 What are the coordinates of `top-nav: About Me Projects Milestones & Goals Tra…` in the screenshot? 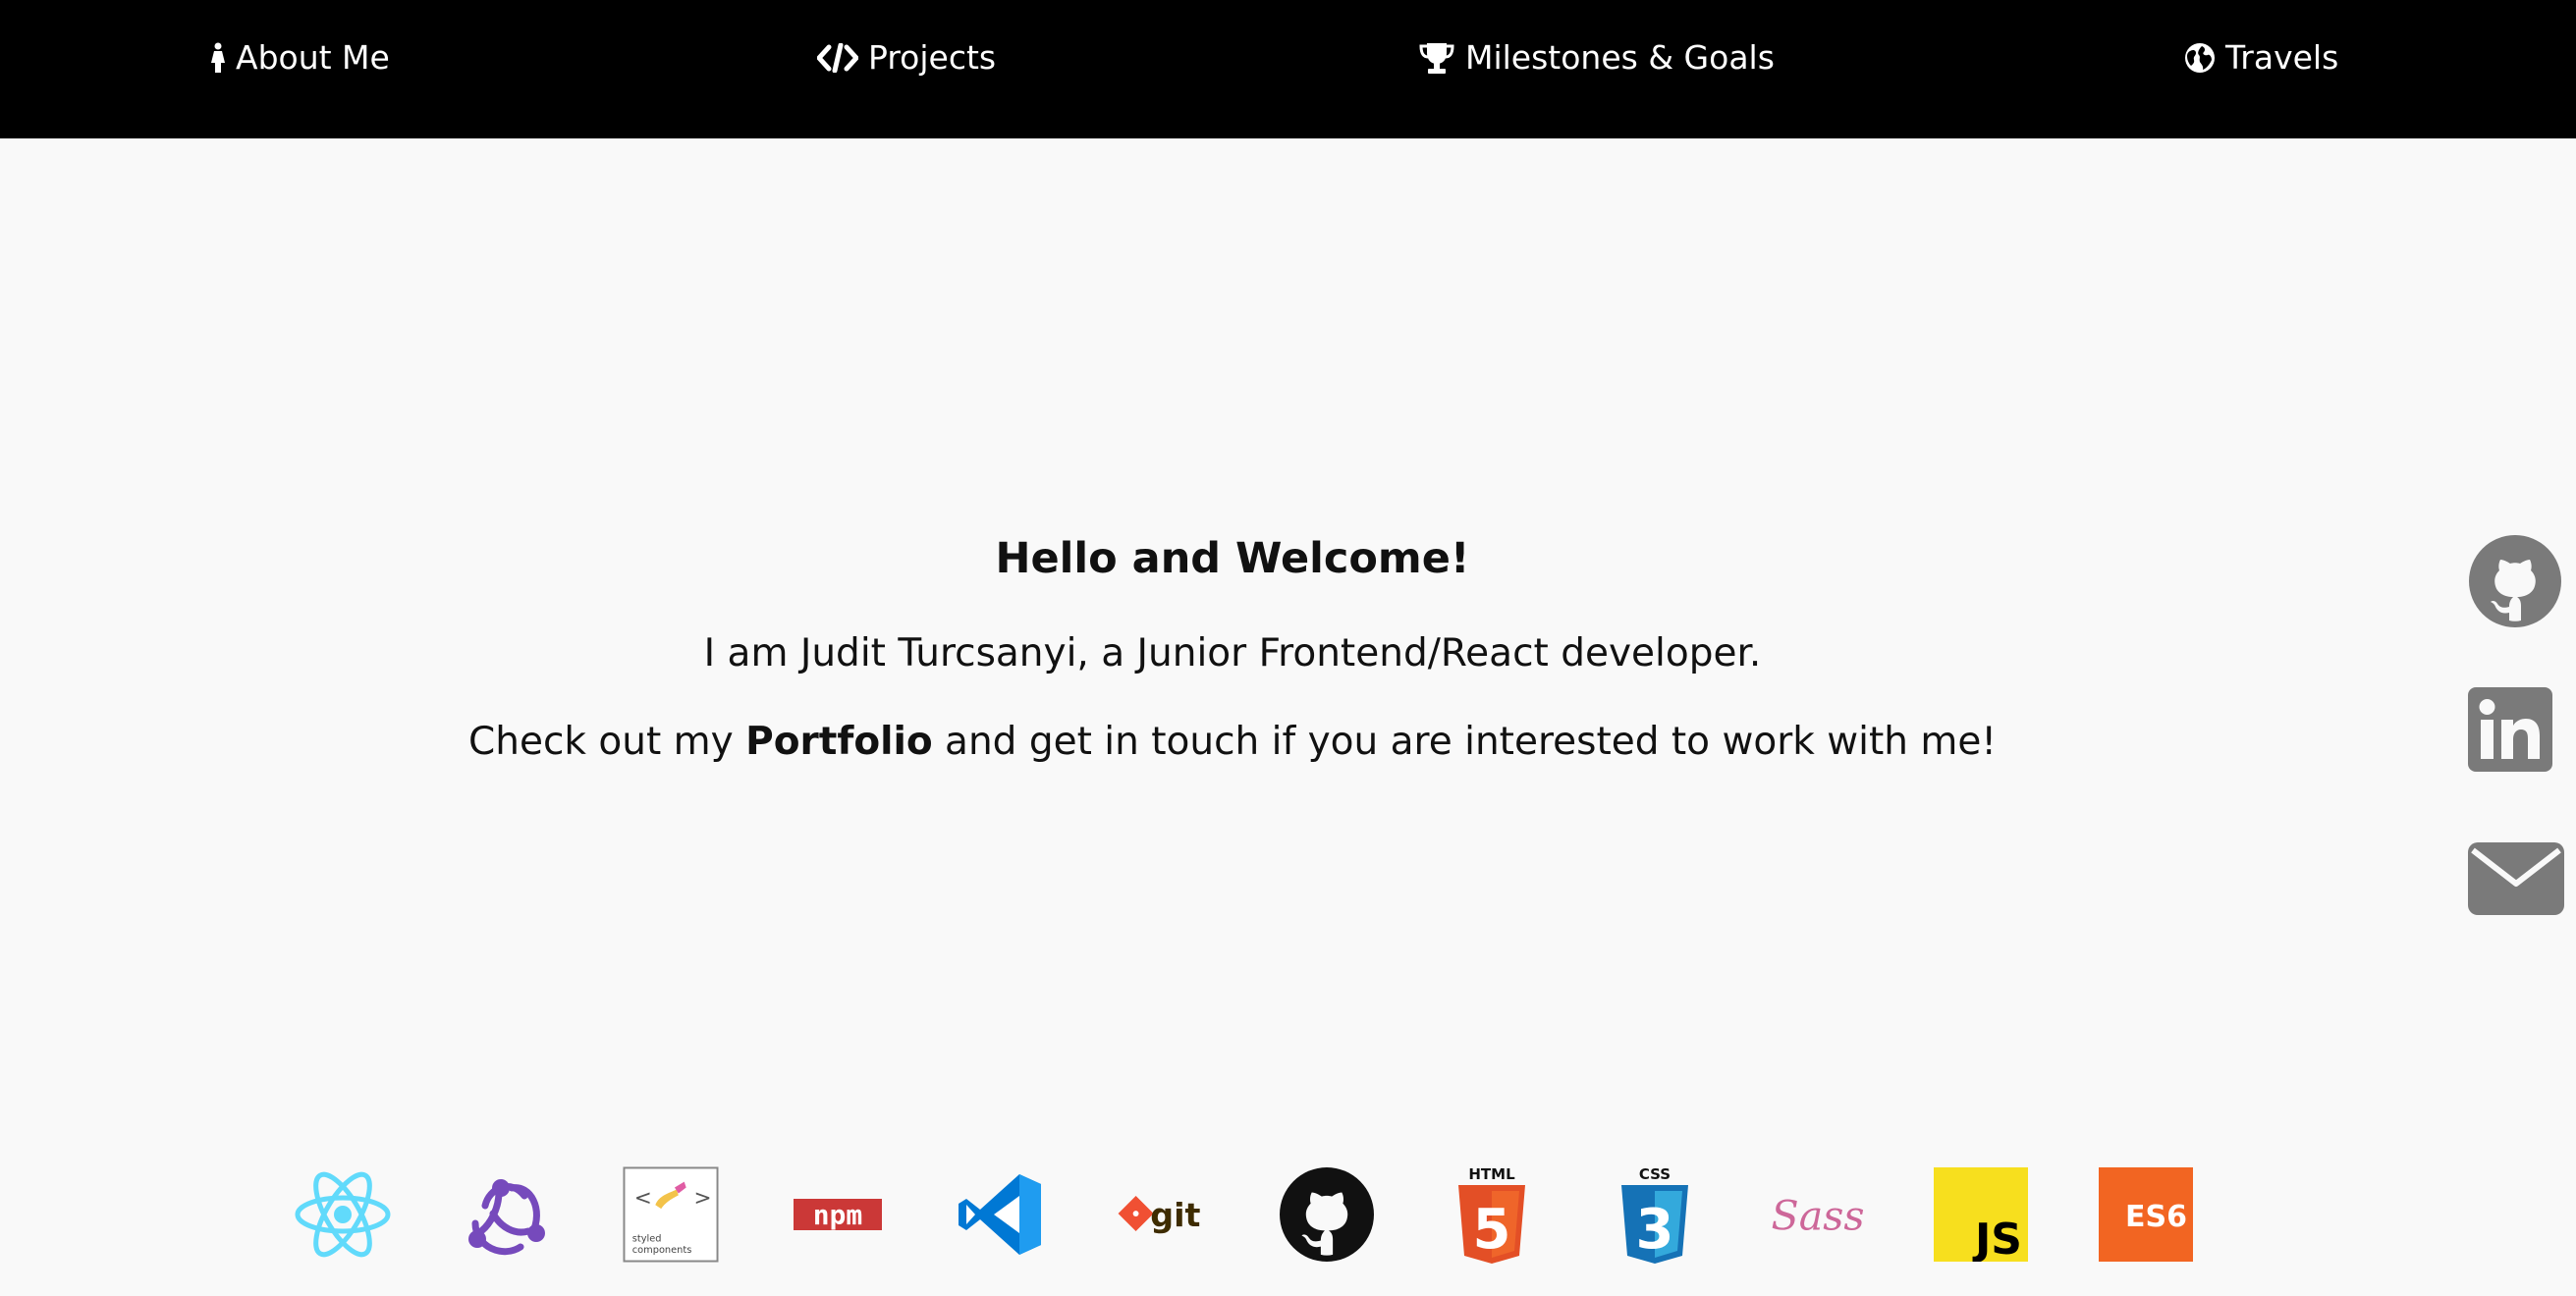 It's located at (1288, 69).